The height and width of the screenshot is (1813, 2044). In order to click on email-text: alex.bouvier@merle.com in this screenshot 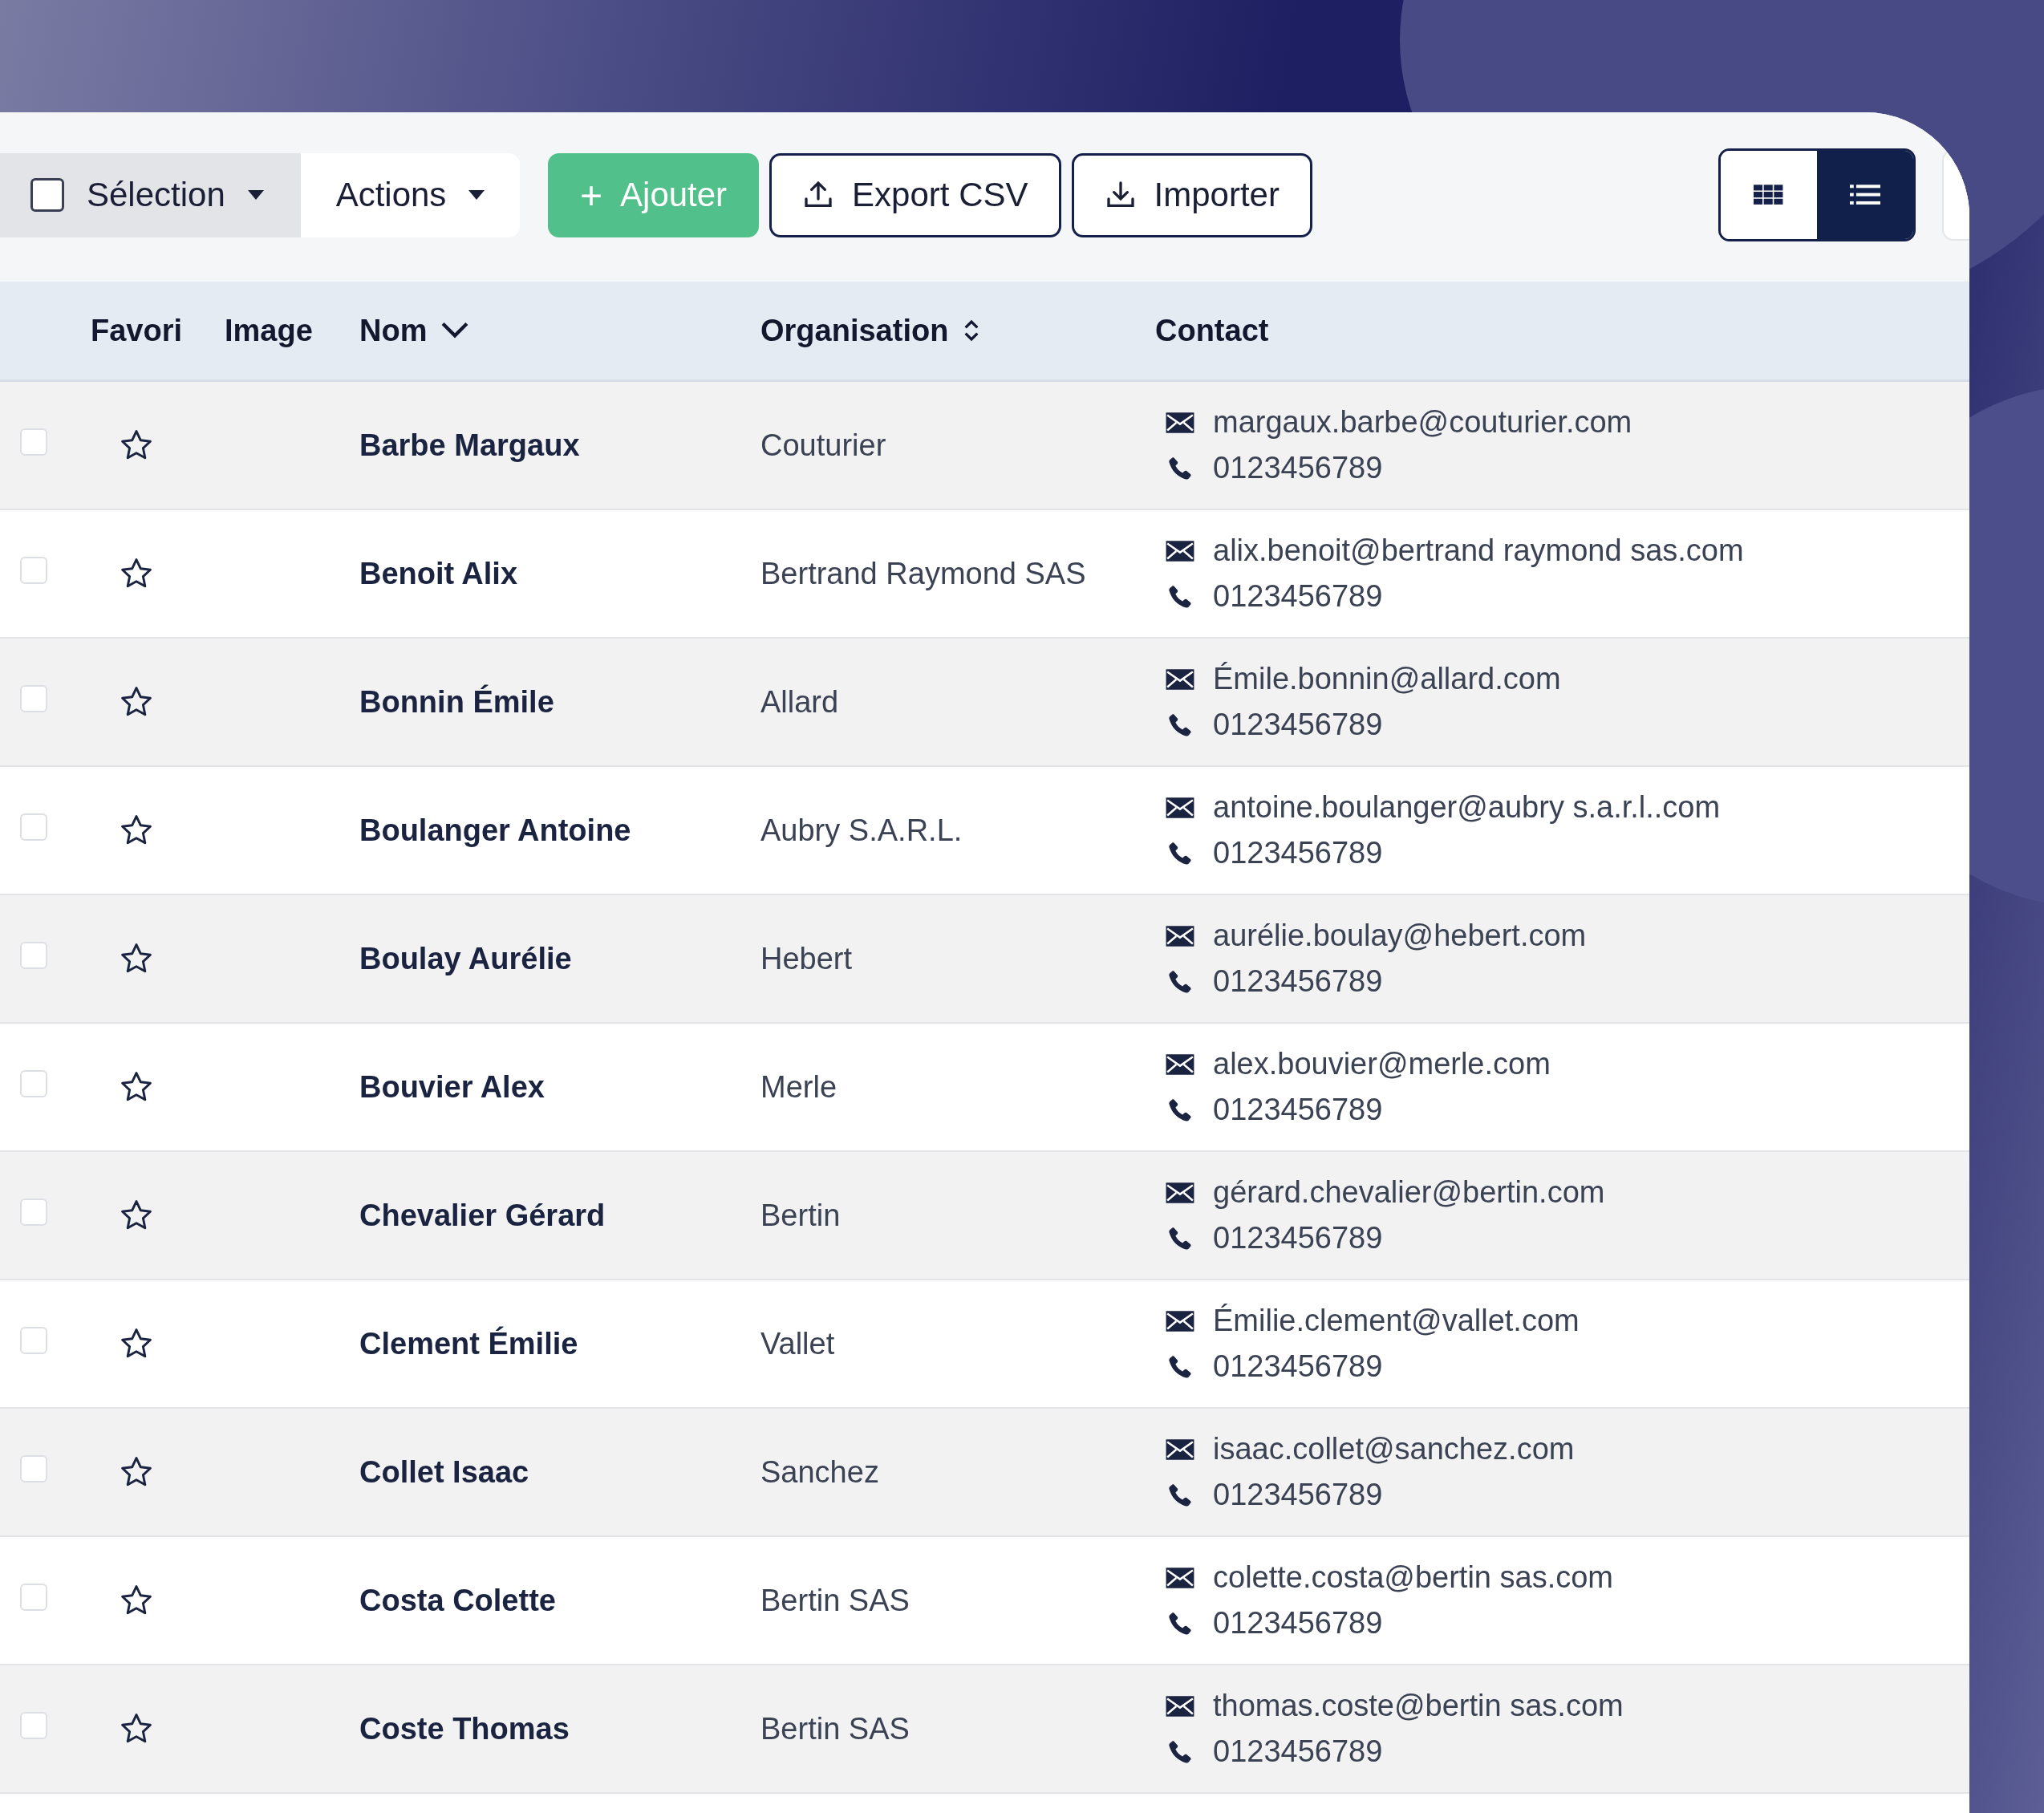, I will do `click(1382, 1064)`.